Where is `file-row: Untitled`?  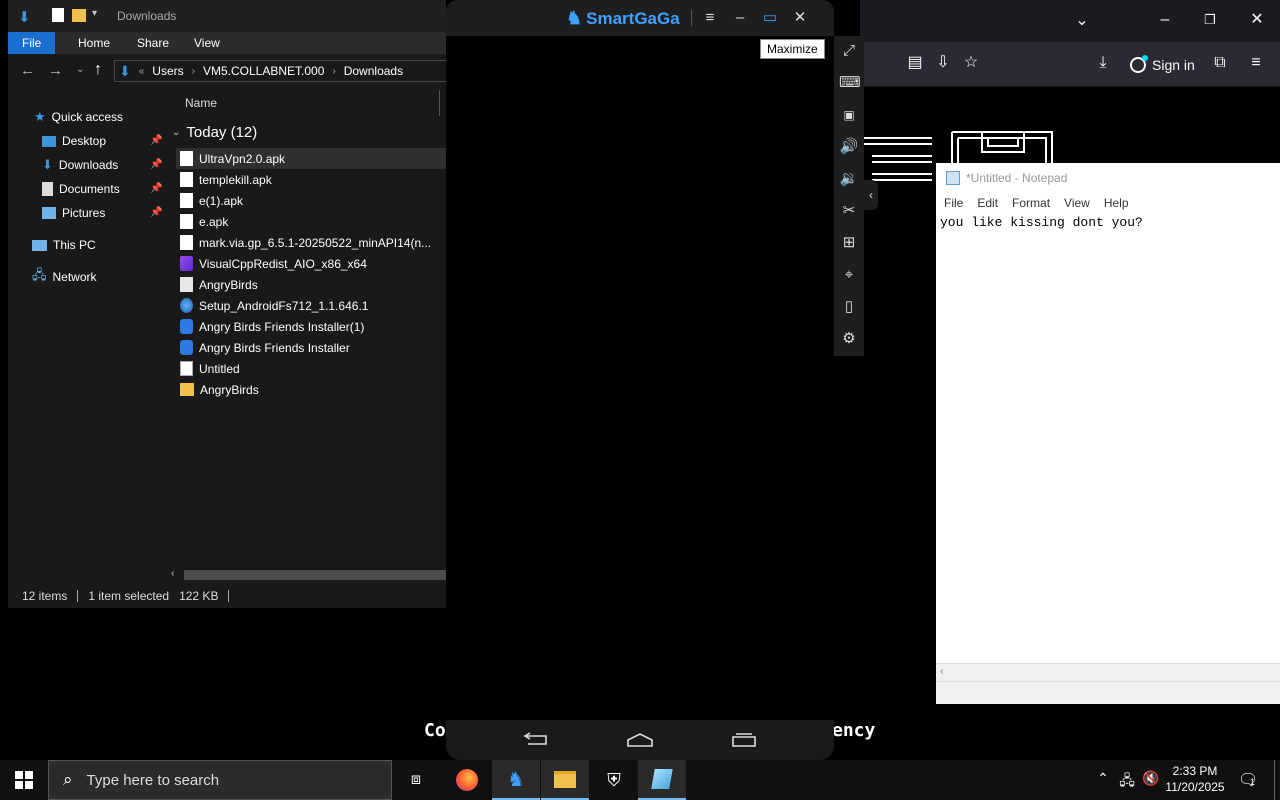
file-row: Untitled is located at coordinates (314, 368).